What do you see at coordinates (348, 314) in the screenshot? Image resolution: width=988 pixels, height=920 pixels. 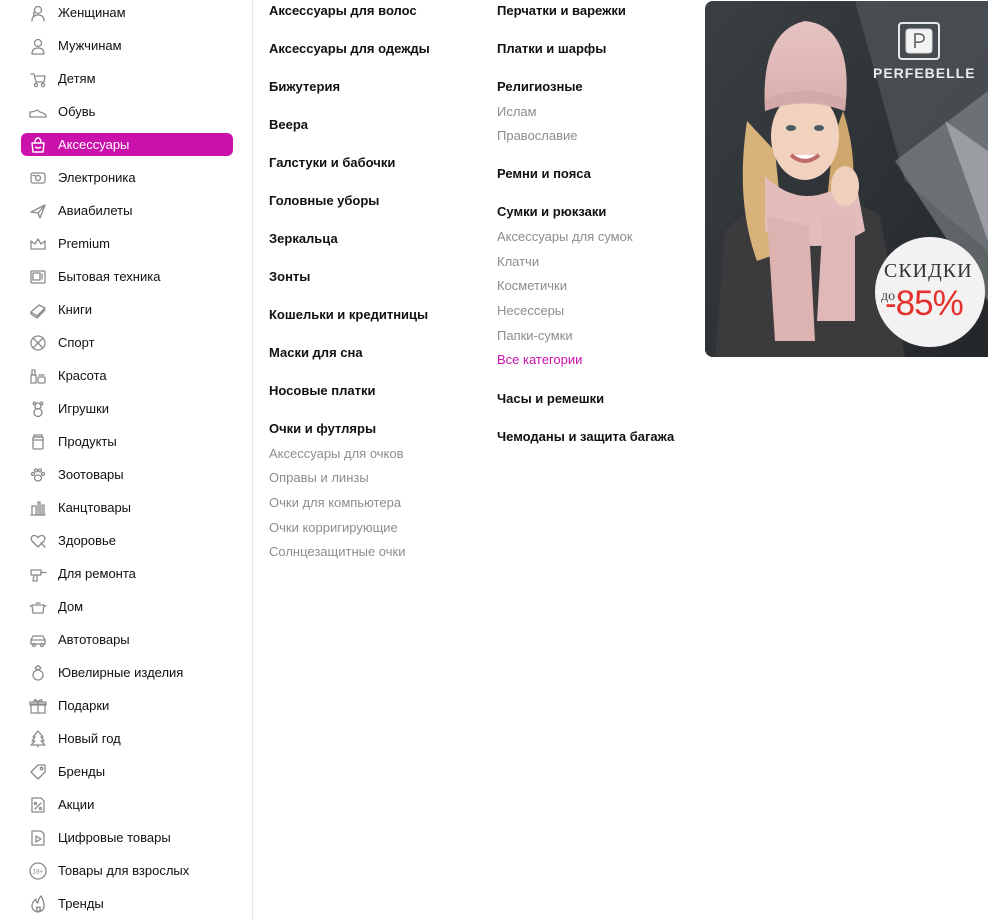 I see `category-link: Кошельки и кредитницы` at bounding box center [348, 314].